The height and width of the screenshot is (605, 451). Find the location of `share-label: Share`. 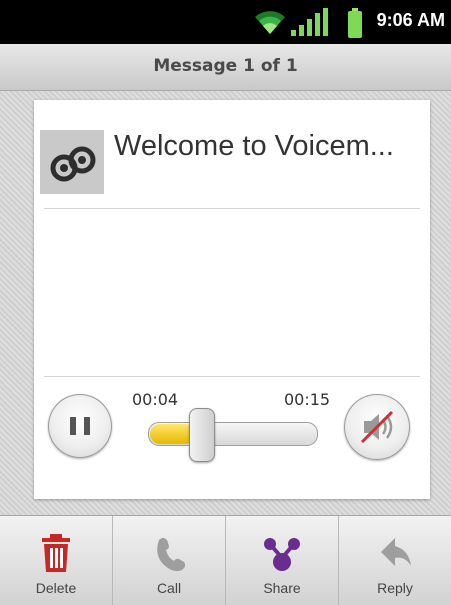

share-label: Share is located at coordinates (282, 588).